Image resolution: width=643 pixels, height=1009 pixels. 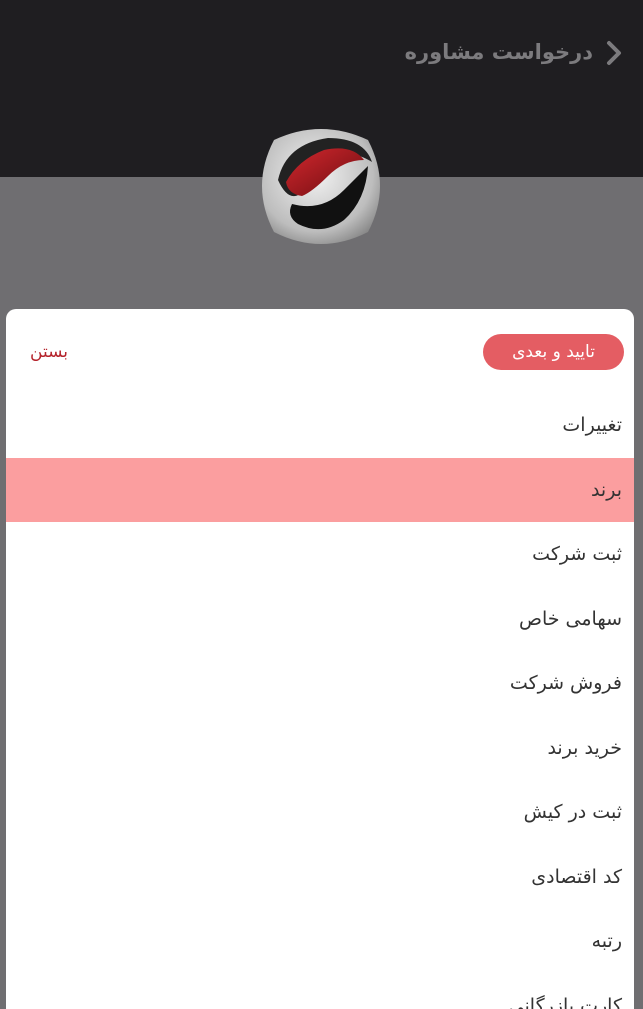 What do you see at coordinates (320, 619) in the screenshot?
I see `list-item: سهامی خاص` at bounding box center [320, 619].